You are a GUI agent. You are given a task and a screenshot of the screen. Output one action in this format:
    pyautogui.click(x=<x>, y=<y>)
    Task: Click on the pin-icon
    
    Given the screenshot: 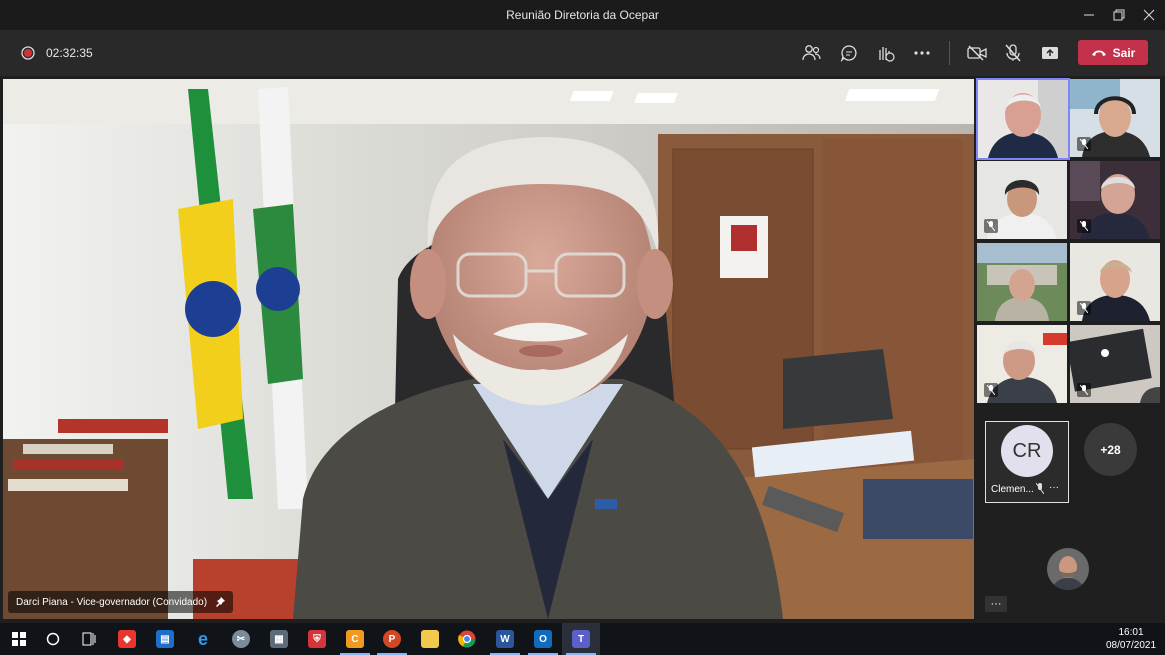 What is the action you would take?
    pyautogui.click(x=220, y=602)
    